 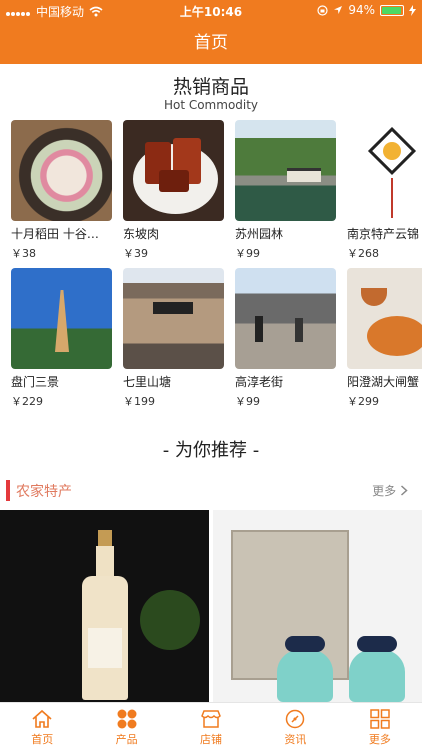 I want to click on nav-bar: 首页, so click(x=211, y=43).